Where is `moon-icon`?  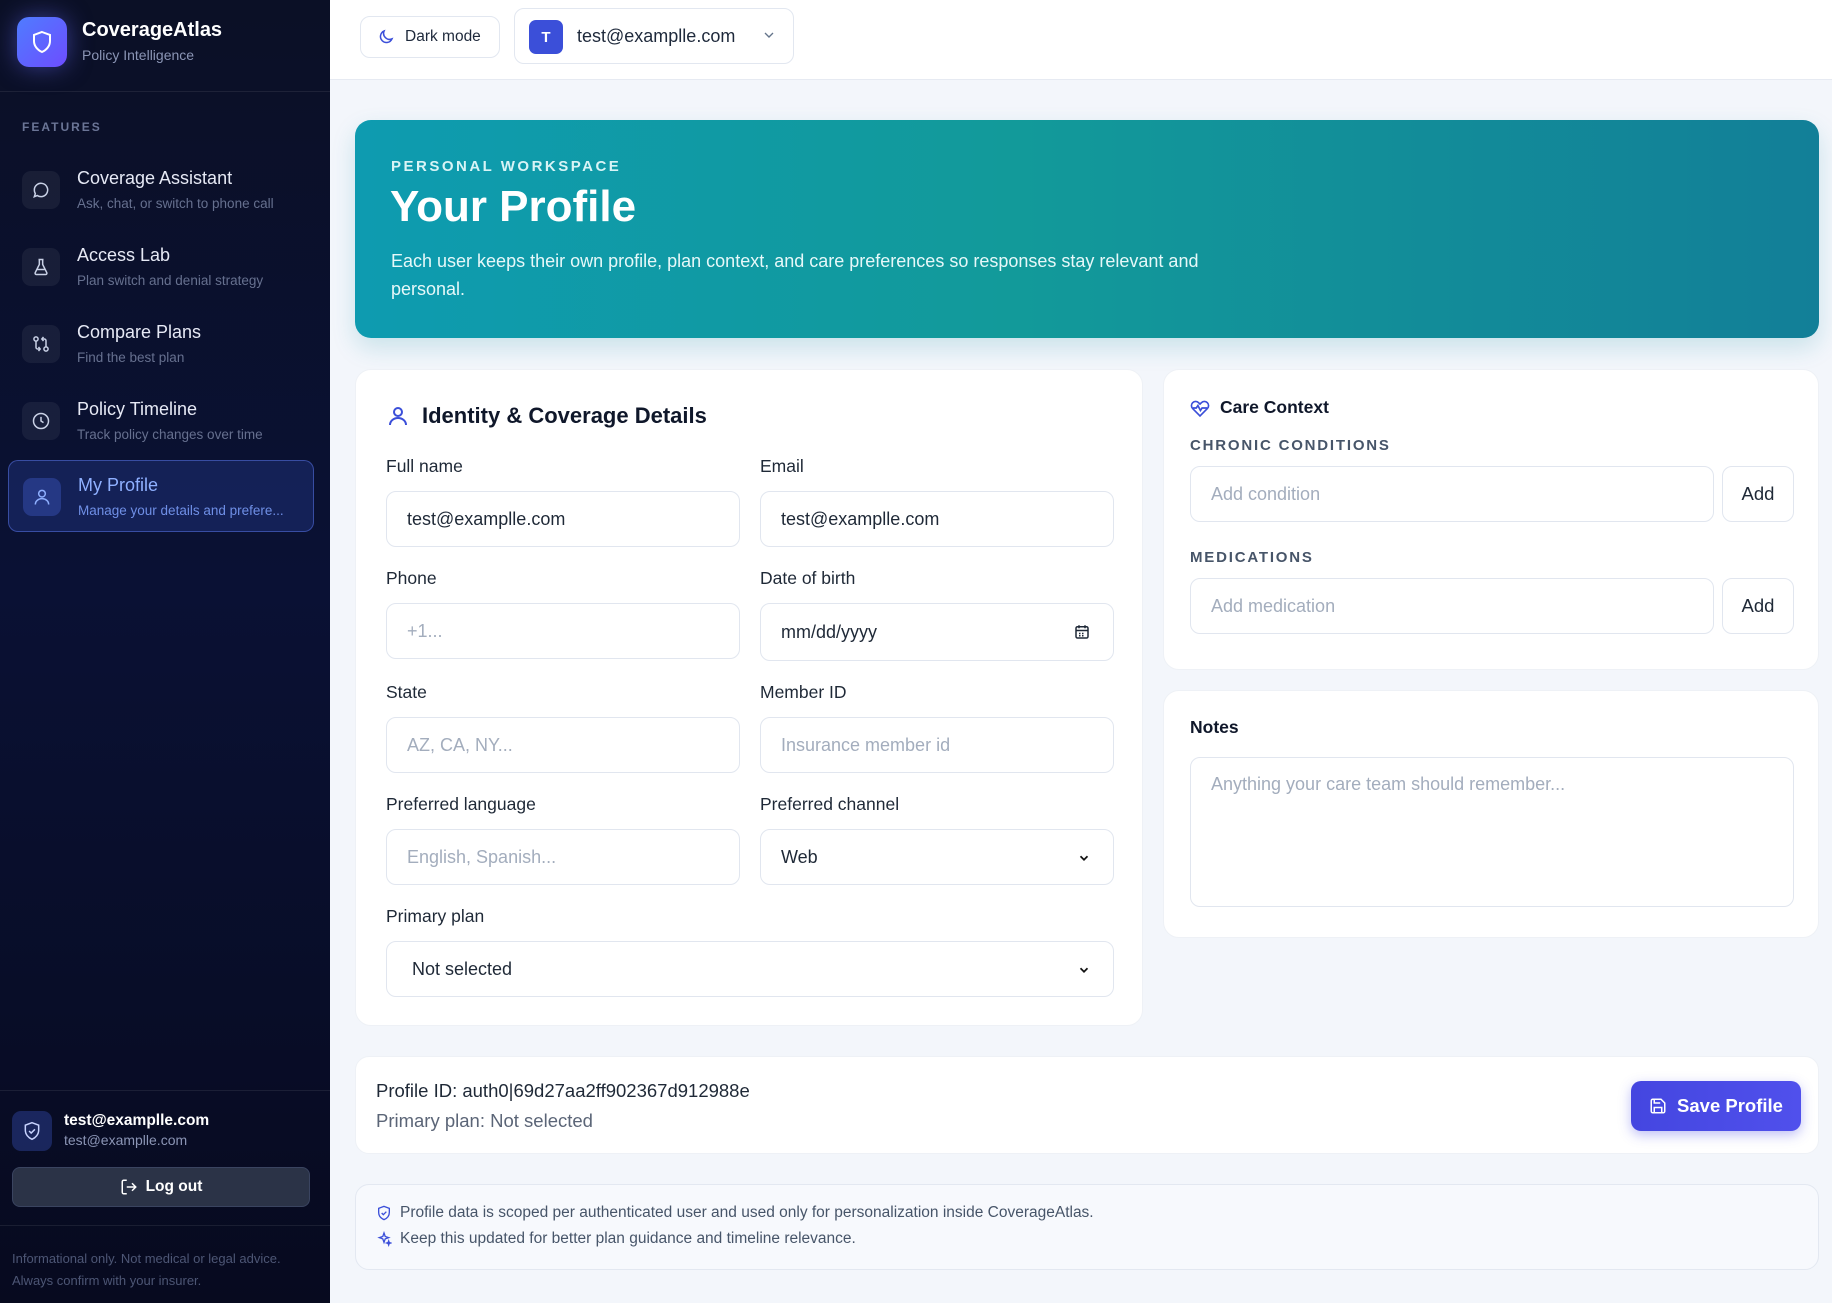
moon-icon is located at coordinates (386, 36).